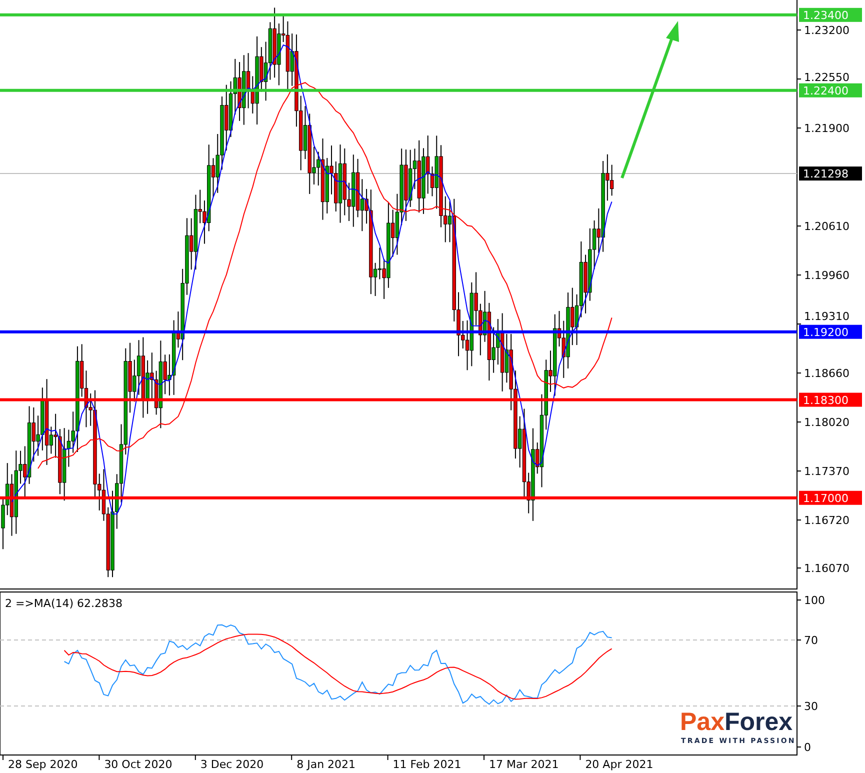 This screenshot has height=773, width=865. I want to click on price-tag: 1.22400, so click(830, 90).